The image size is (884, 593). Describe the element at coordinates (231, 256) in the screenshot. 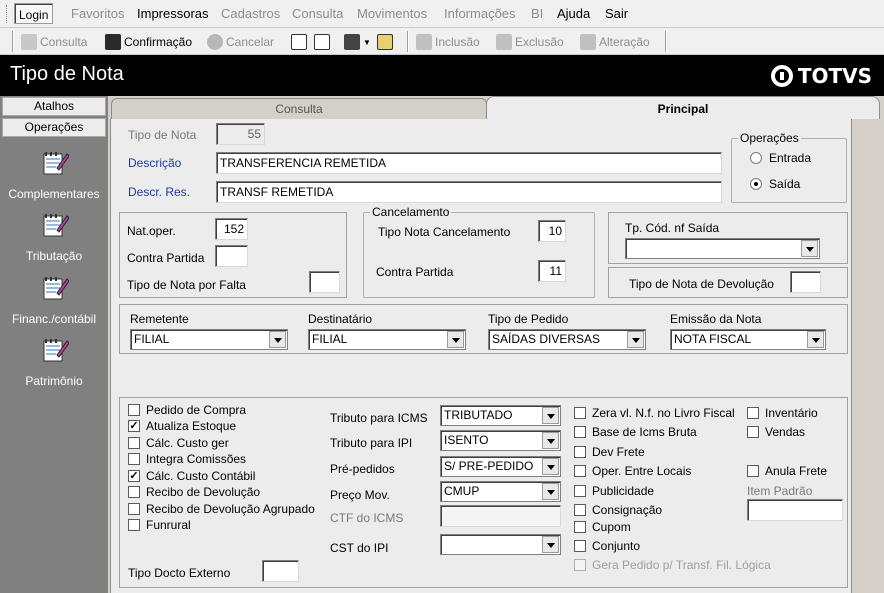

I see `contra-partida-field` at that location.